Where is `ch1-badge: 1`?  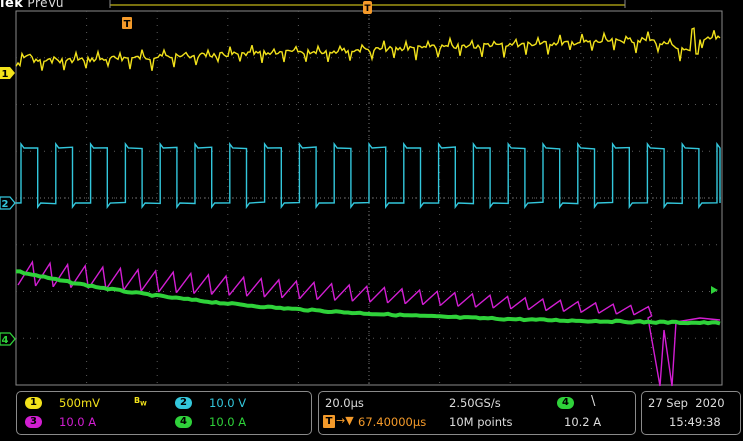 ch1-badge: 1 is located at coordinates (33, 403).